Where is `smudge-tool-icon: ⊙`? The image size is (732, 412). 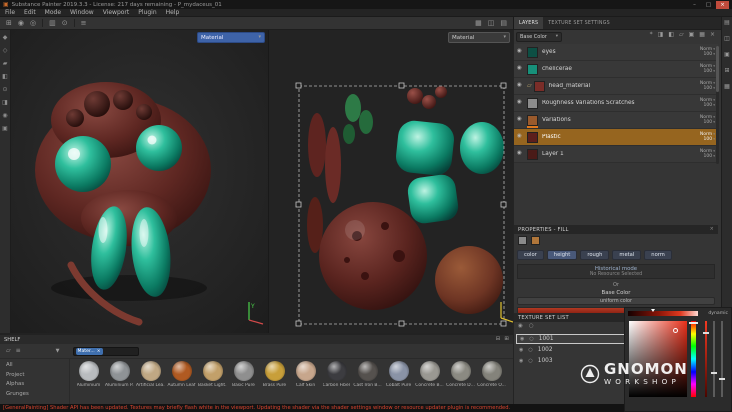
smudge-tool-icon: ⊙ is located at coordinates (4, 90).